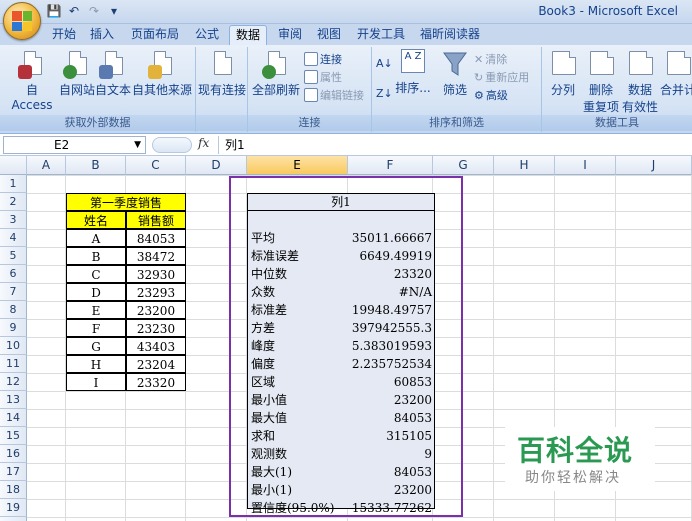 Image resolution: width=692 pixels, height=521 pixels. What do you see at coordinates (96, 328) in the screenshot?
I see `sales-name-cell: F` at bounding box center [96, 328].